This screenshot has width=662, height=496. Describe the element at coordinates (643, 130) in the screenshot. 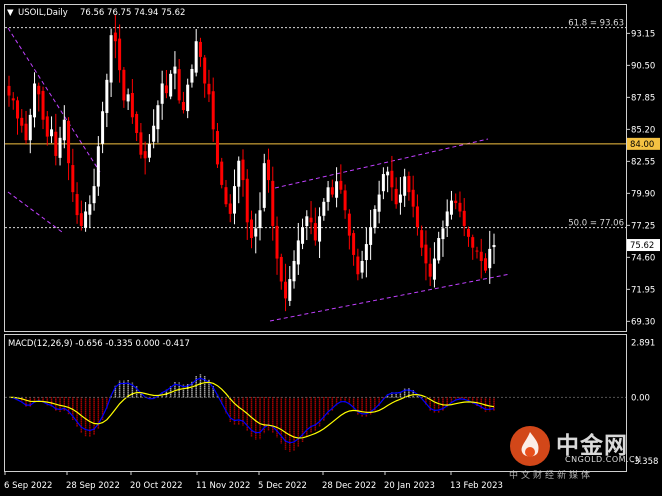

I see `price-tick-label: 85.20` at that location.